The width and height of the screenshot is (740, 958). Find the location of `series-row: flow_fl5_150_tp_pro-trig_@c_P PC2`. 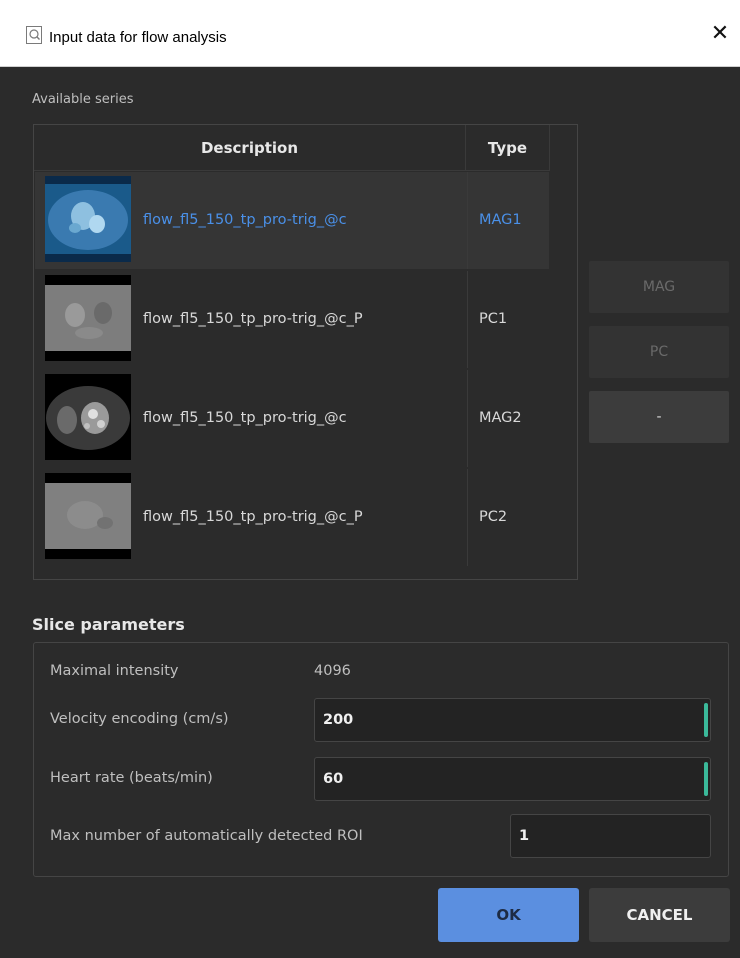

series-row: flow_fl5_150_tp_pro-trig_@c_P PC2 is located at coordinates (292, 517).